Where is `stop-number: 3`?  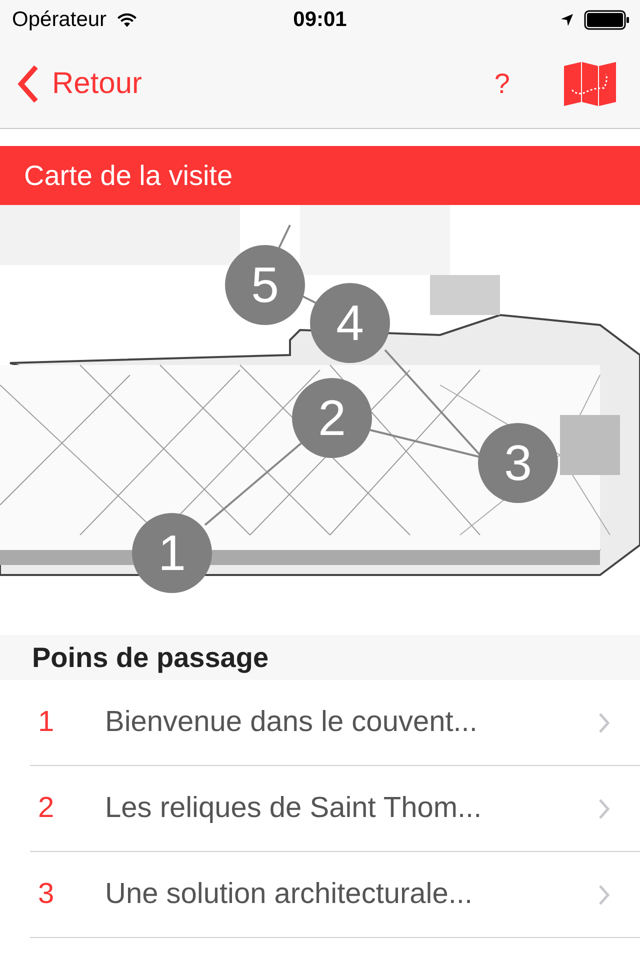
stop-number: 3 is located at coordinates (46, 894).